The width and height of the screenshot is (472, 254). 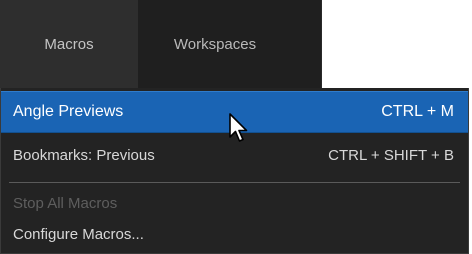 What do you see at coordinates (417, 111) in the screenshot?
I see `menu-item-shortcut: CTRL + M` at bounding box center [417, 111].